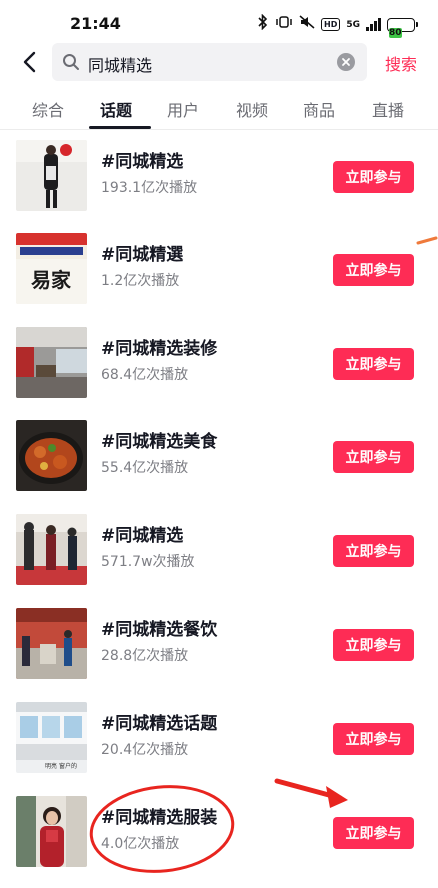  Describe the element at coordinates (401, 63) in the screenshot. I see `search-button: 搜索` at that location.